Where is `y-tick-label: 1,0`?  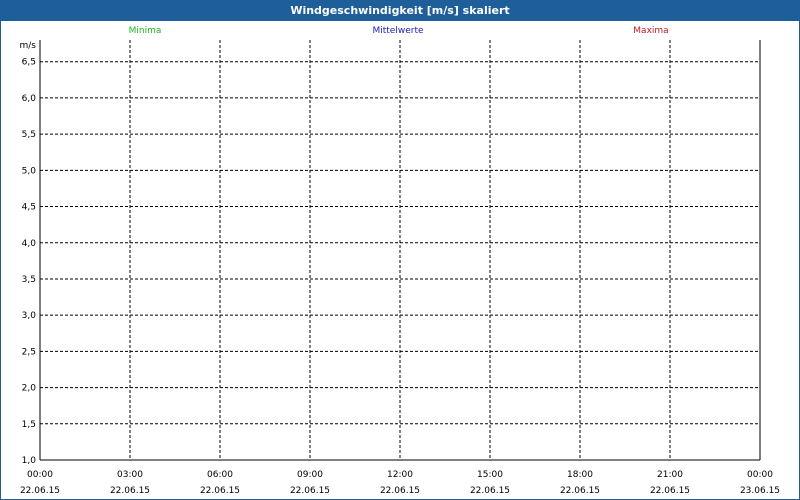
y-tick-label: 1,0 is located at coordinates (29, 461).